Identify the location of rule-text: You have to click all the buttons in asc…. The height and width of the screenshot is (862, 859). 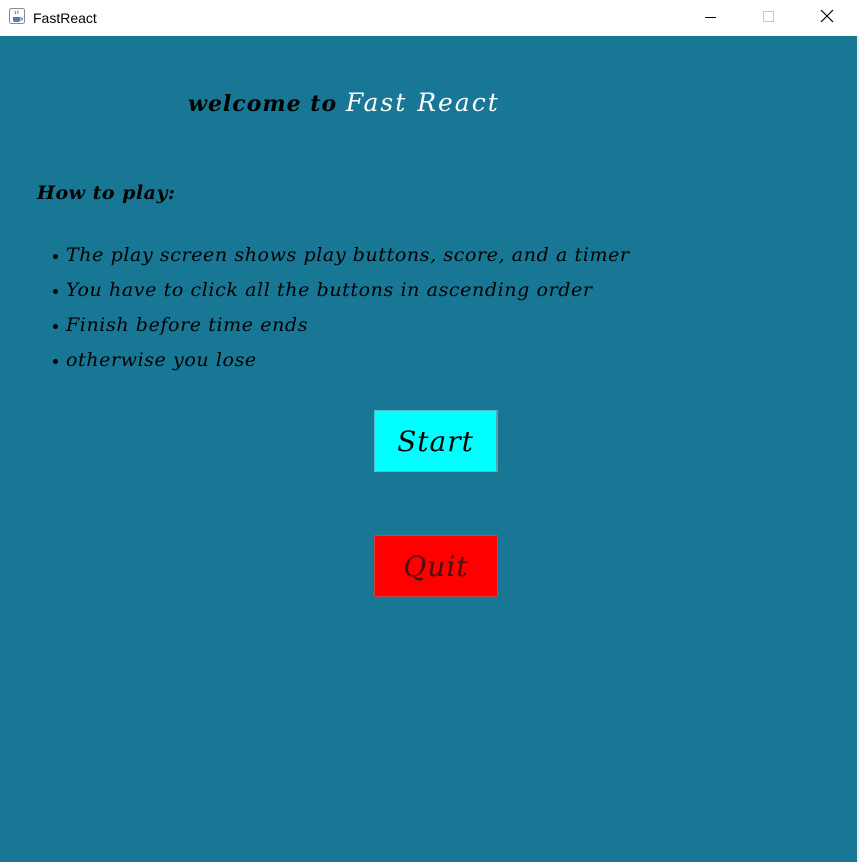
(329, 290).